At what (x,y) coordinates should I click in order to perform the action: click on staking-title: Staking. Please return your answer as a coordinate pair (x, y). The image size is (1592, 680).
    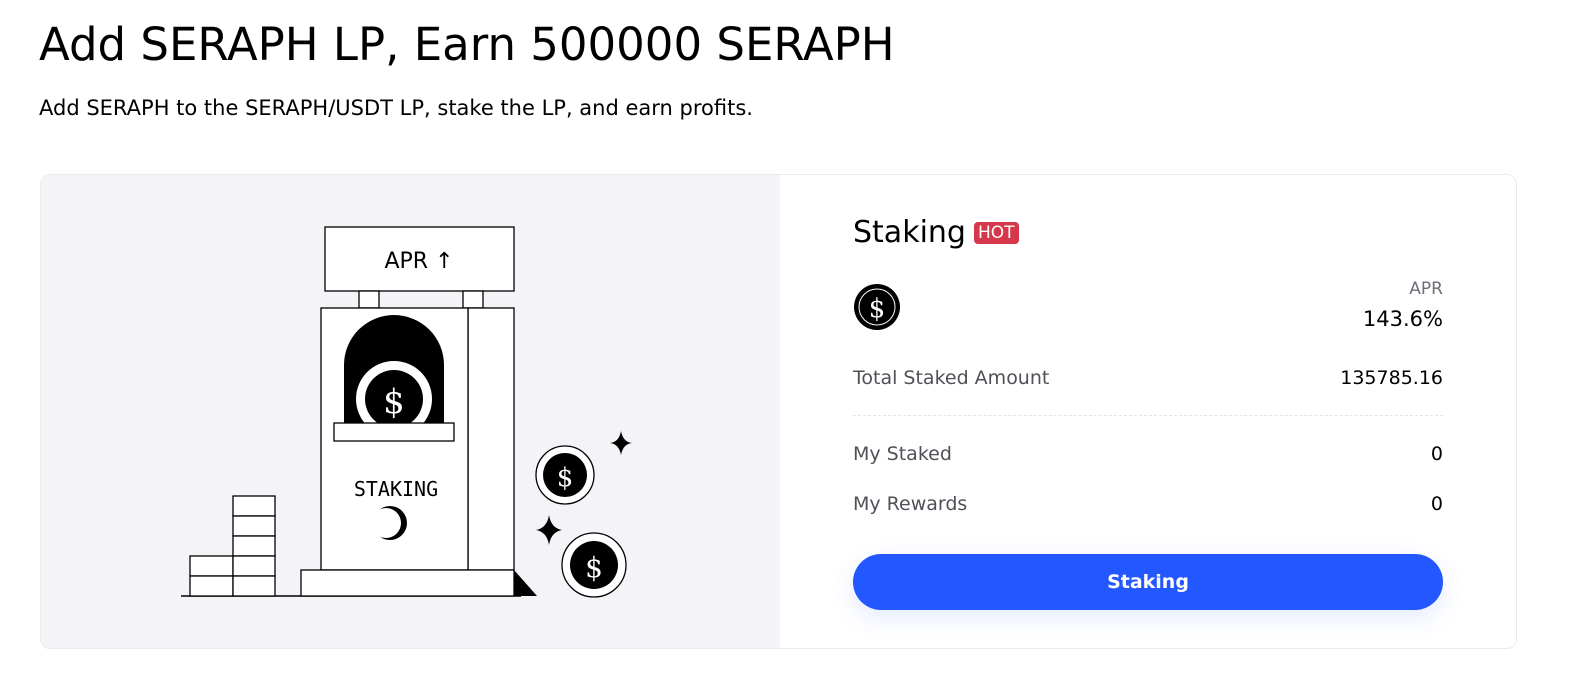
    Looking at the image, I should click on (909, 232).